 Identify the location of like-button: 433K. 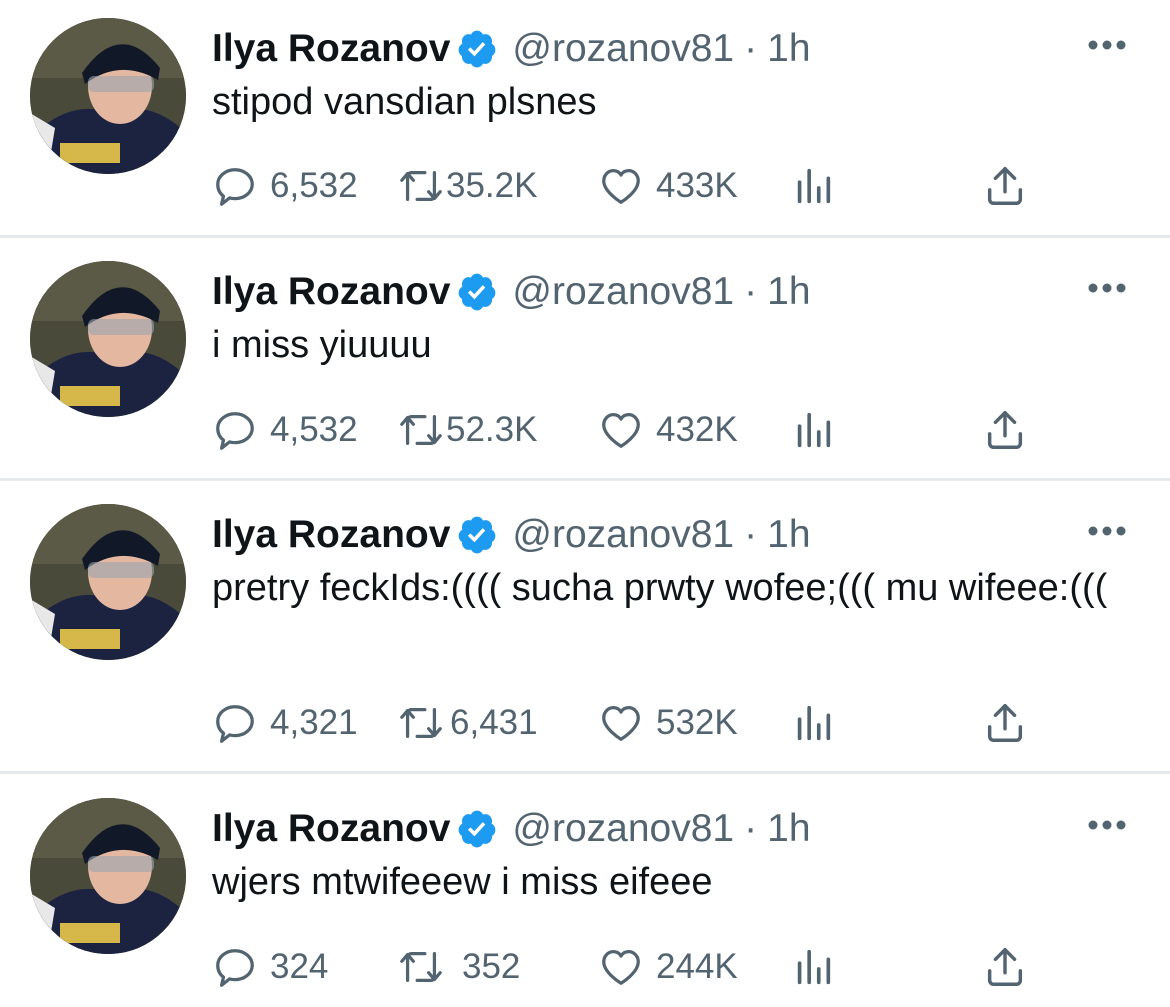
(668, 186).